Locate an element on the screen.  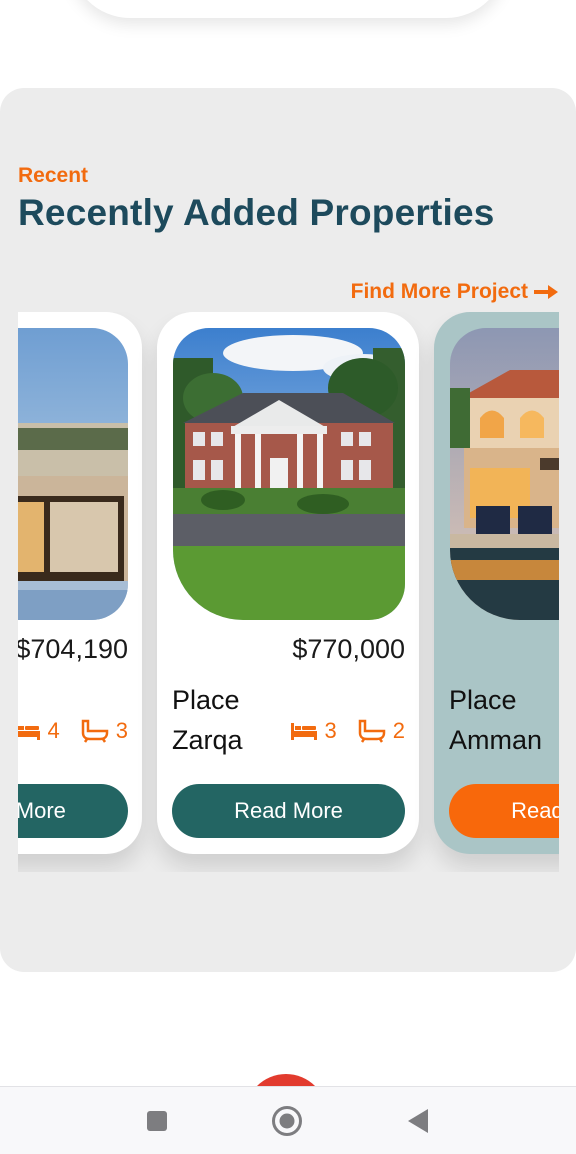
bath-count: 3 is located at coordinates (121, 730).